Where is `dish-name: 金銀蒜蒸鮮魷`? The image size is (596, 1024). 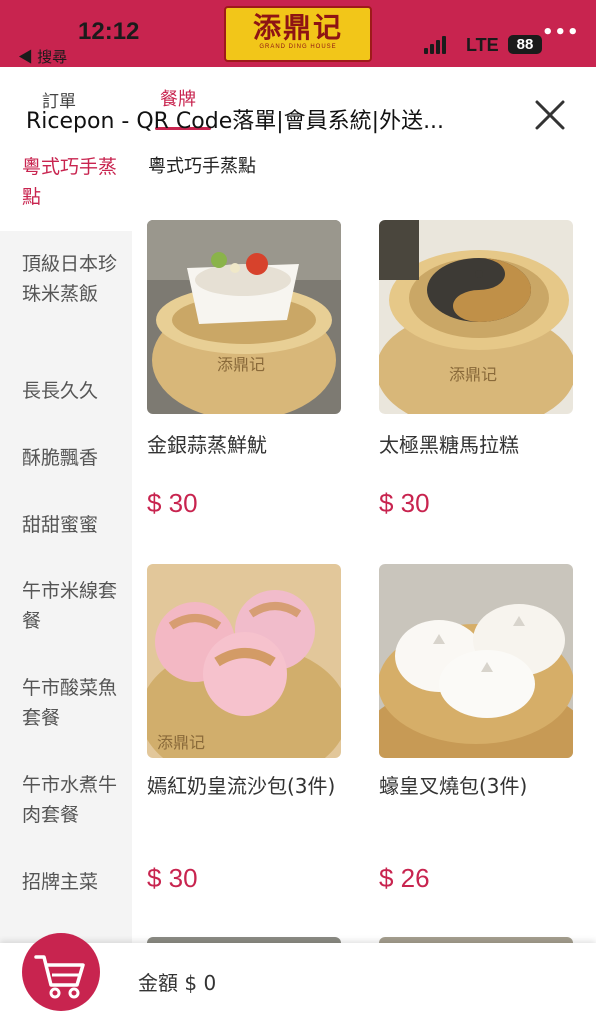 dish-name: 金銀蒜蒸鮮魷 is located at coordinates (207, 445).